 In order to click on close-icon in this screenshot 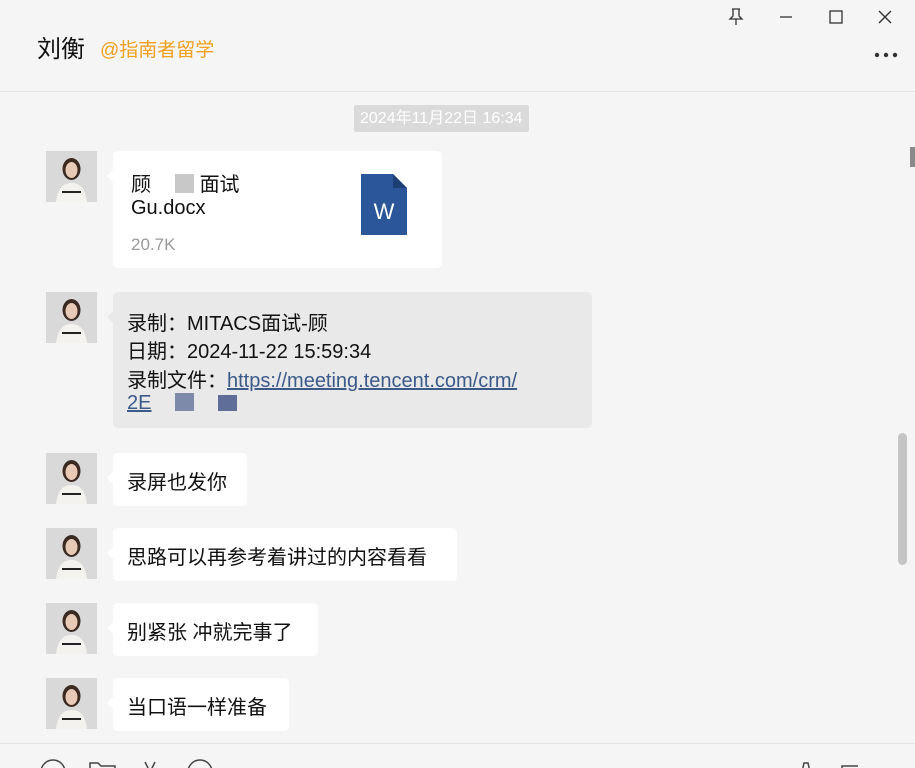, I will do `click(885, 17)`.